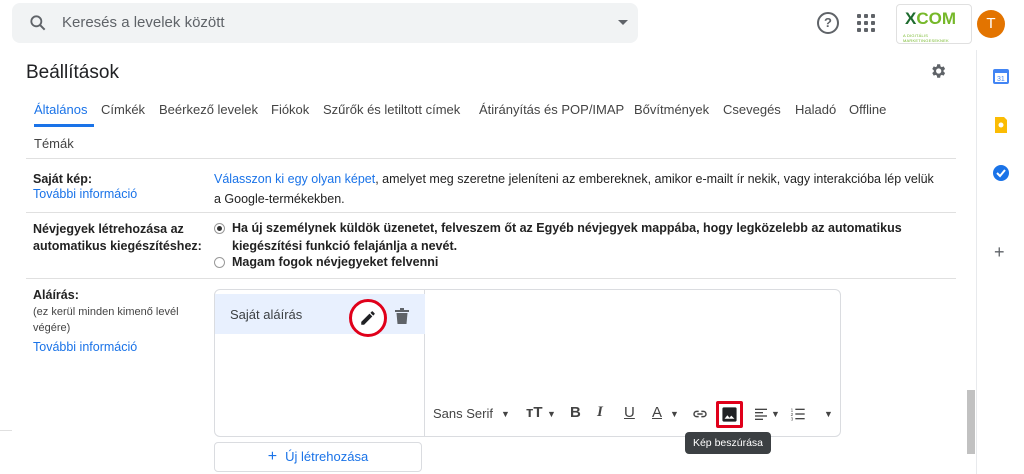  I want to click on radio-auto-add-contacts, so click(219, 228).